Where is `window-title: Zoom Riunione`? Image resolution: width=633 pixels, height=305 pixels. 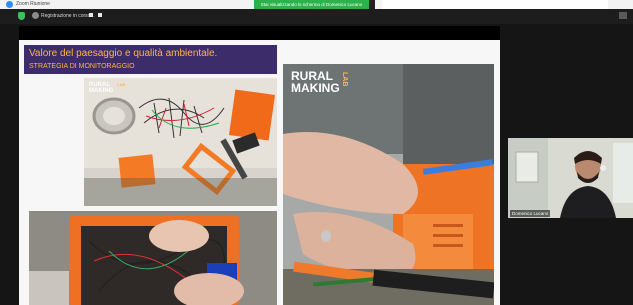
window-title: Zoom Riunione is located at coordinates (33, 4).